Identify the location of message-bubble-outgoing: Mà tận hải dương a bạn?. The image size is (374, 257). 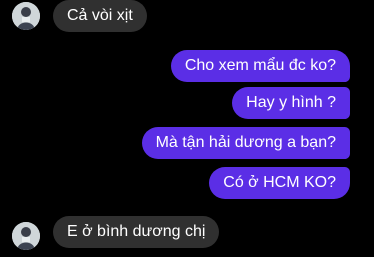
(245, 143).